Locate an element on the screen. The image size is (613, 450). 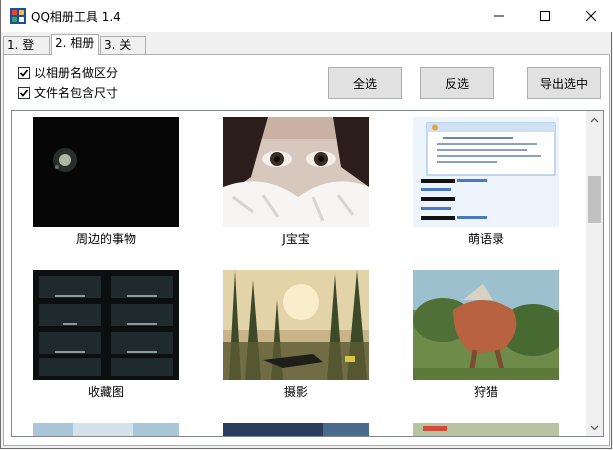
include-size-label: 文件名包含尺寸 is located at coordinates (76, 93).